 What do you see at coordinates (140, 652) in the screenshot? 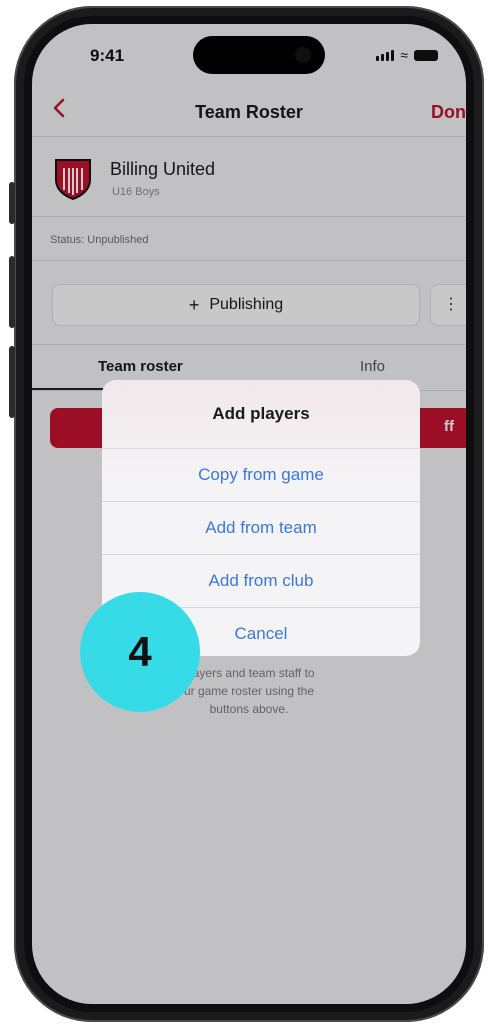
I see `step-number-badge: 4` at bounding box center [140, 652].